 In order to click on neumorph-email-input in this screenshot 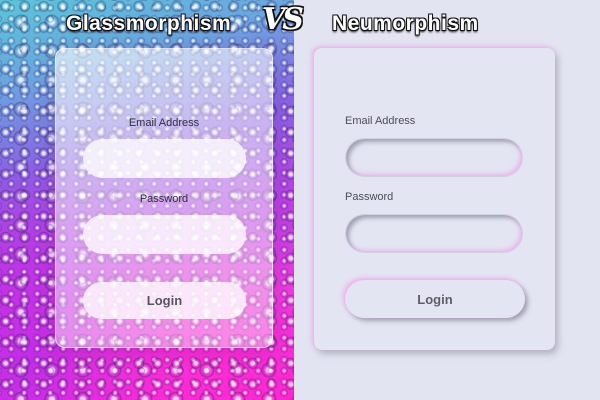, I will do `click(434, 157)`.